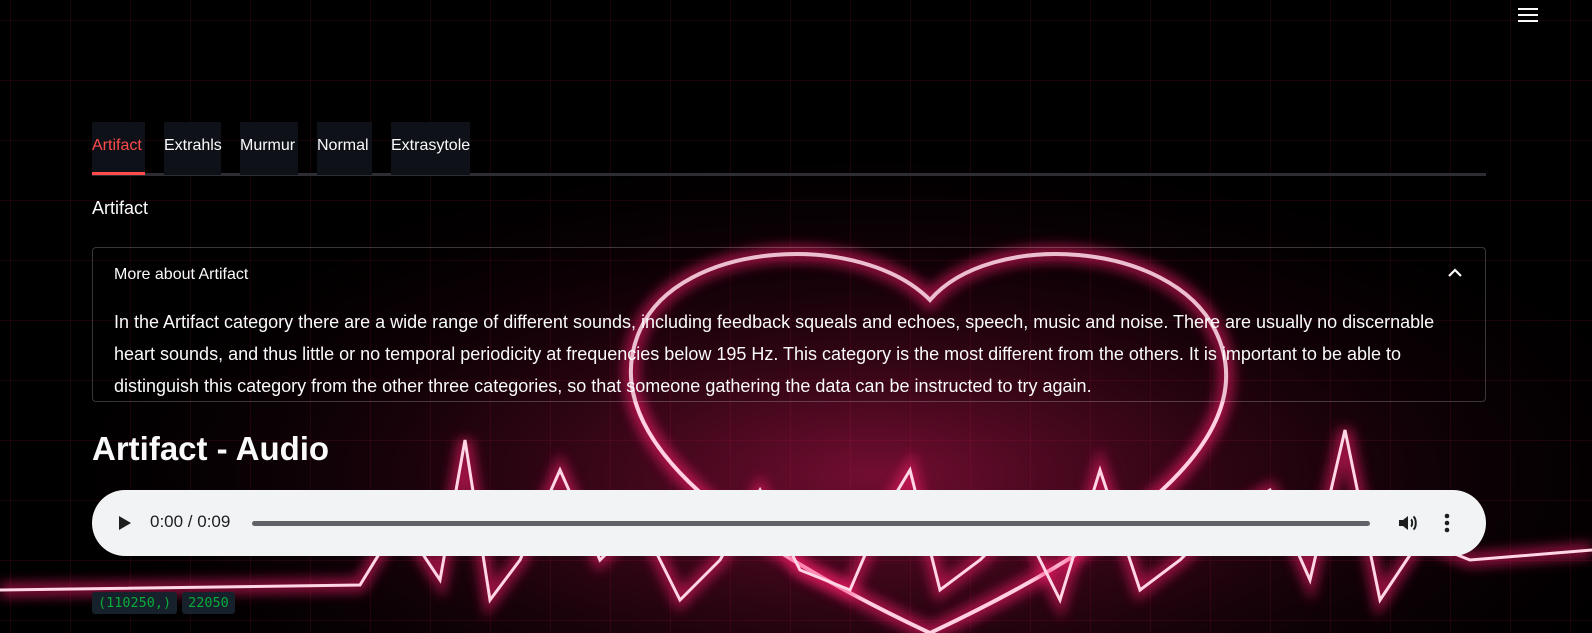 The height and width of the screenshot is (633, 1592). I want to click on sample-rate-output: 22050, so click(208, 603).